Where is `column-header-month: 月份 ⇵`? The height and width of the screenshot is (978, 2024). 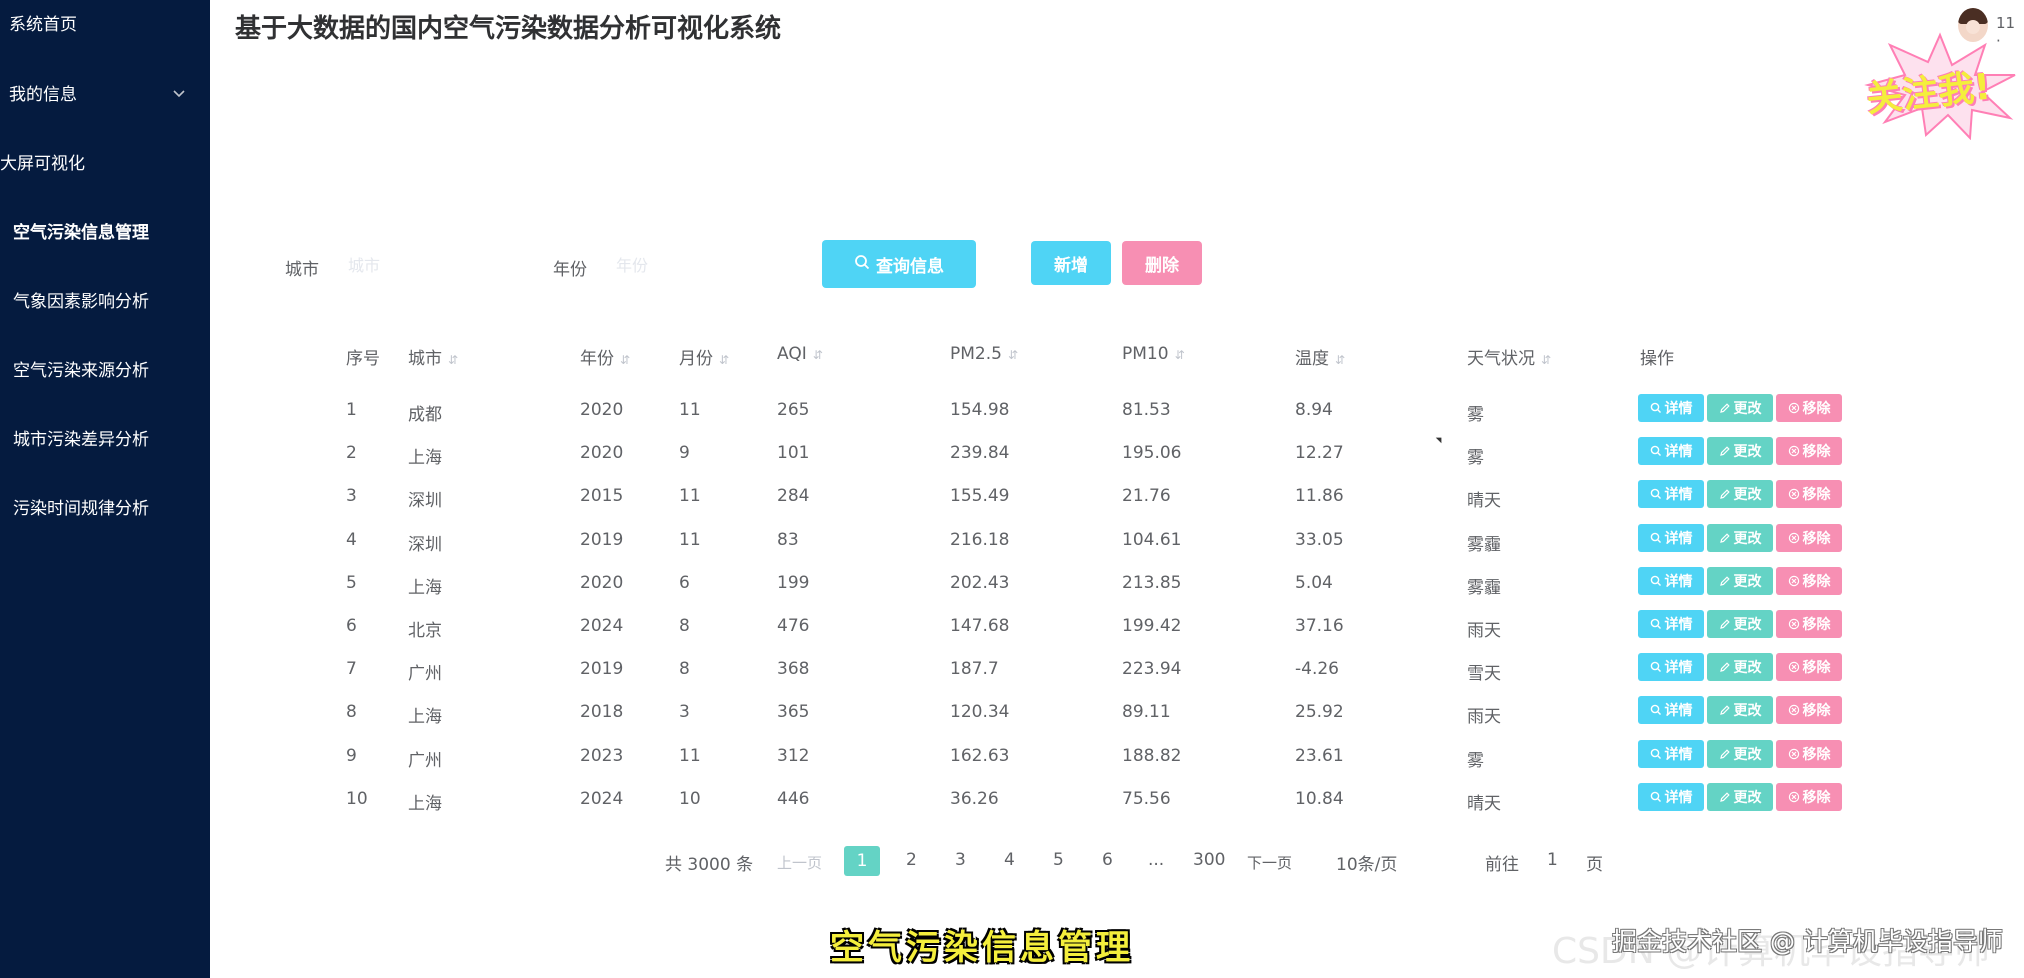 column-header-month: 月份 ⇵ is located at coordinates (704, 356).